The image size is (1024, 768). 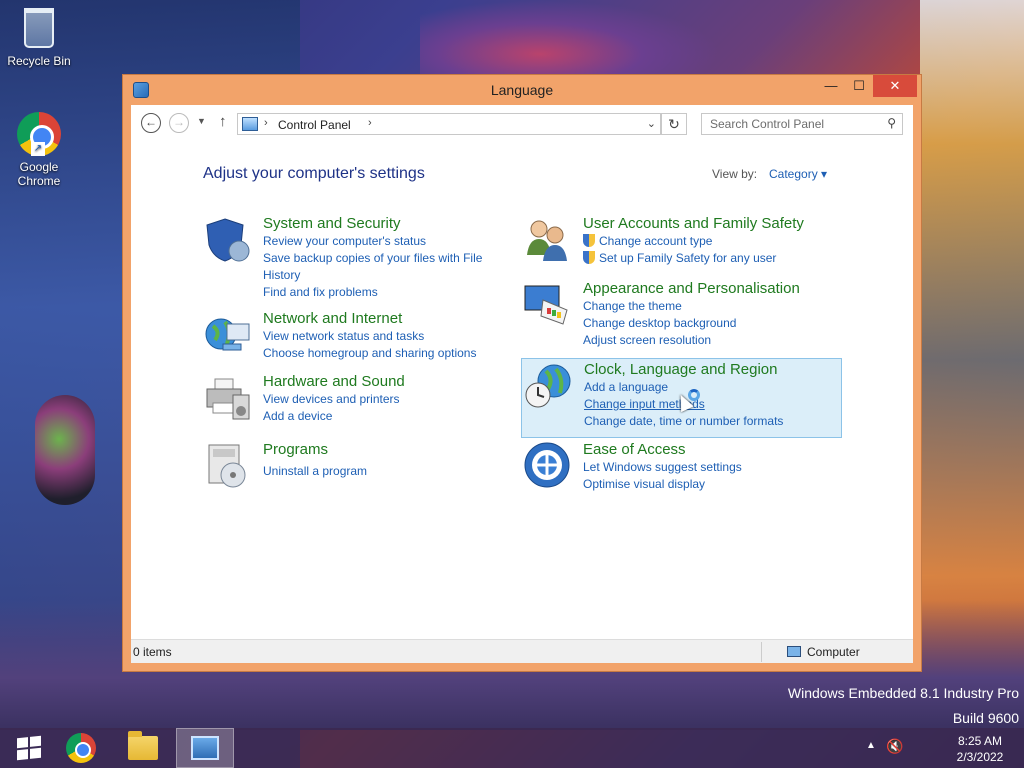 What do you see at coordinates (228, 240) in the screenshot?
I see `shield-icon` at bounding box center [228, 240].